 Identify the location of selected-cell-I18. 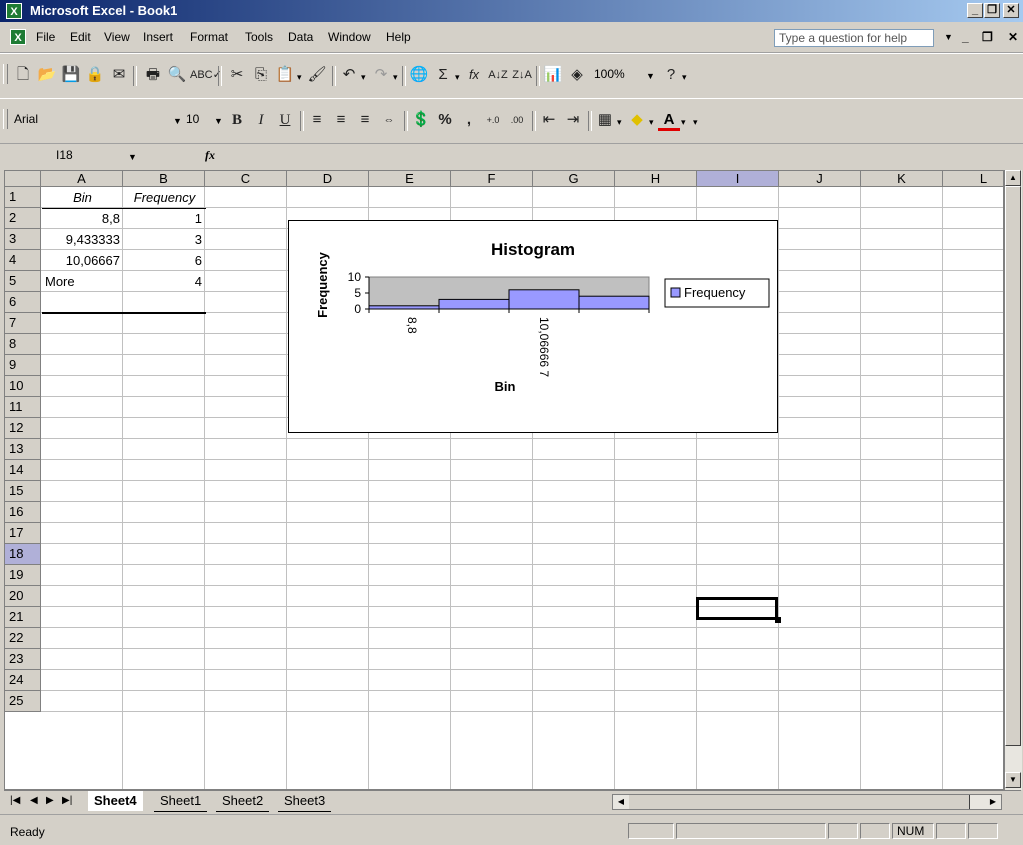
(737, 608).